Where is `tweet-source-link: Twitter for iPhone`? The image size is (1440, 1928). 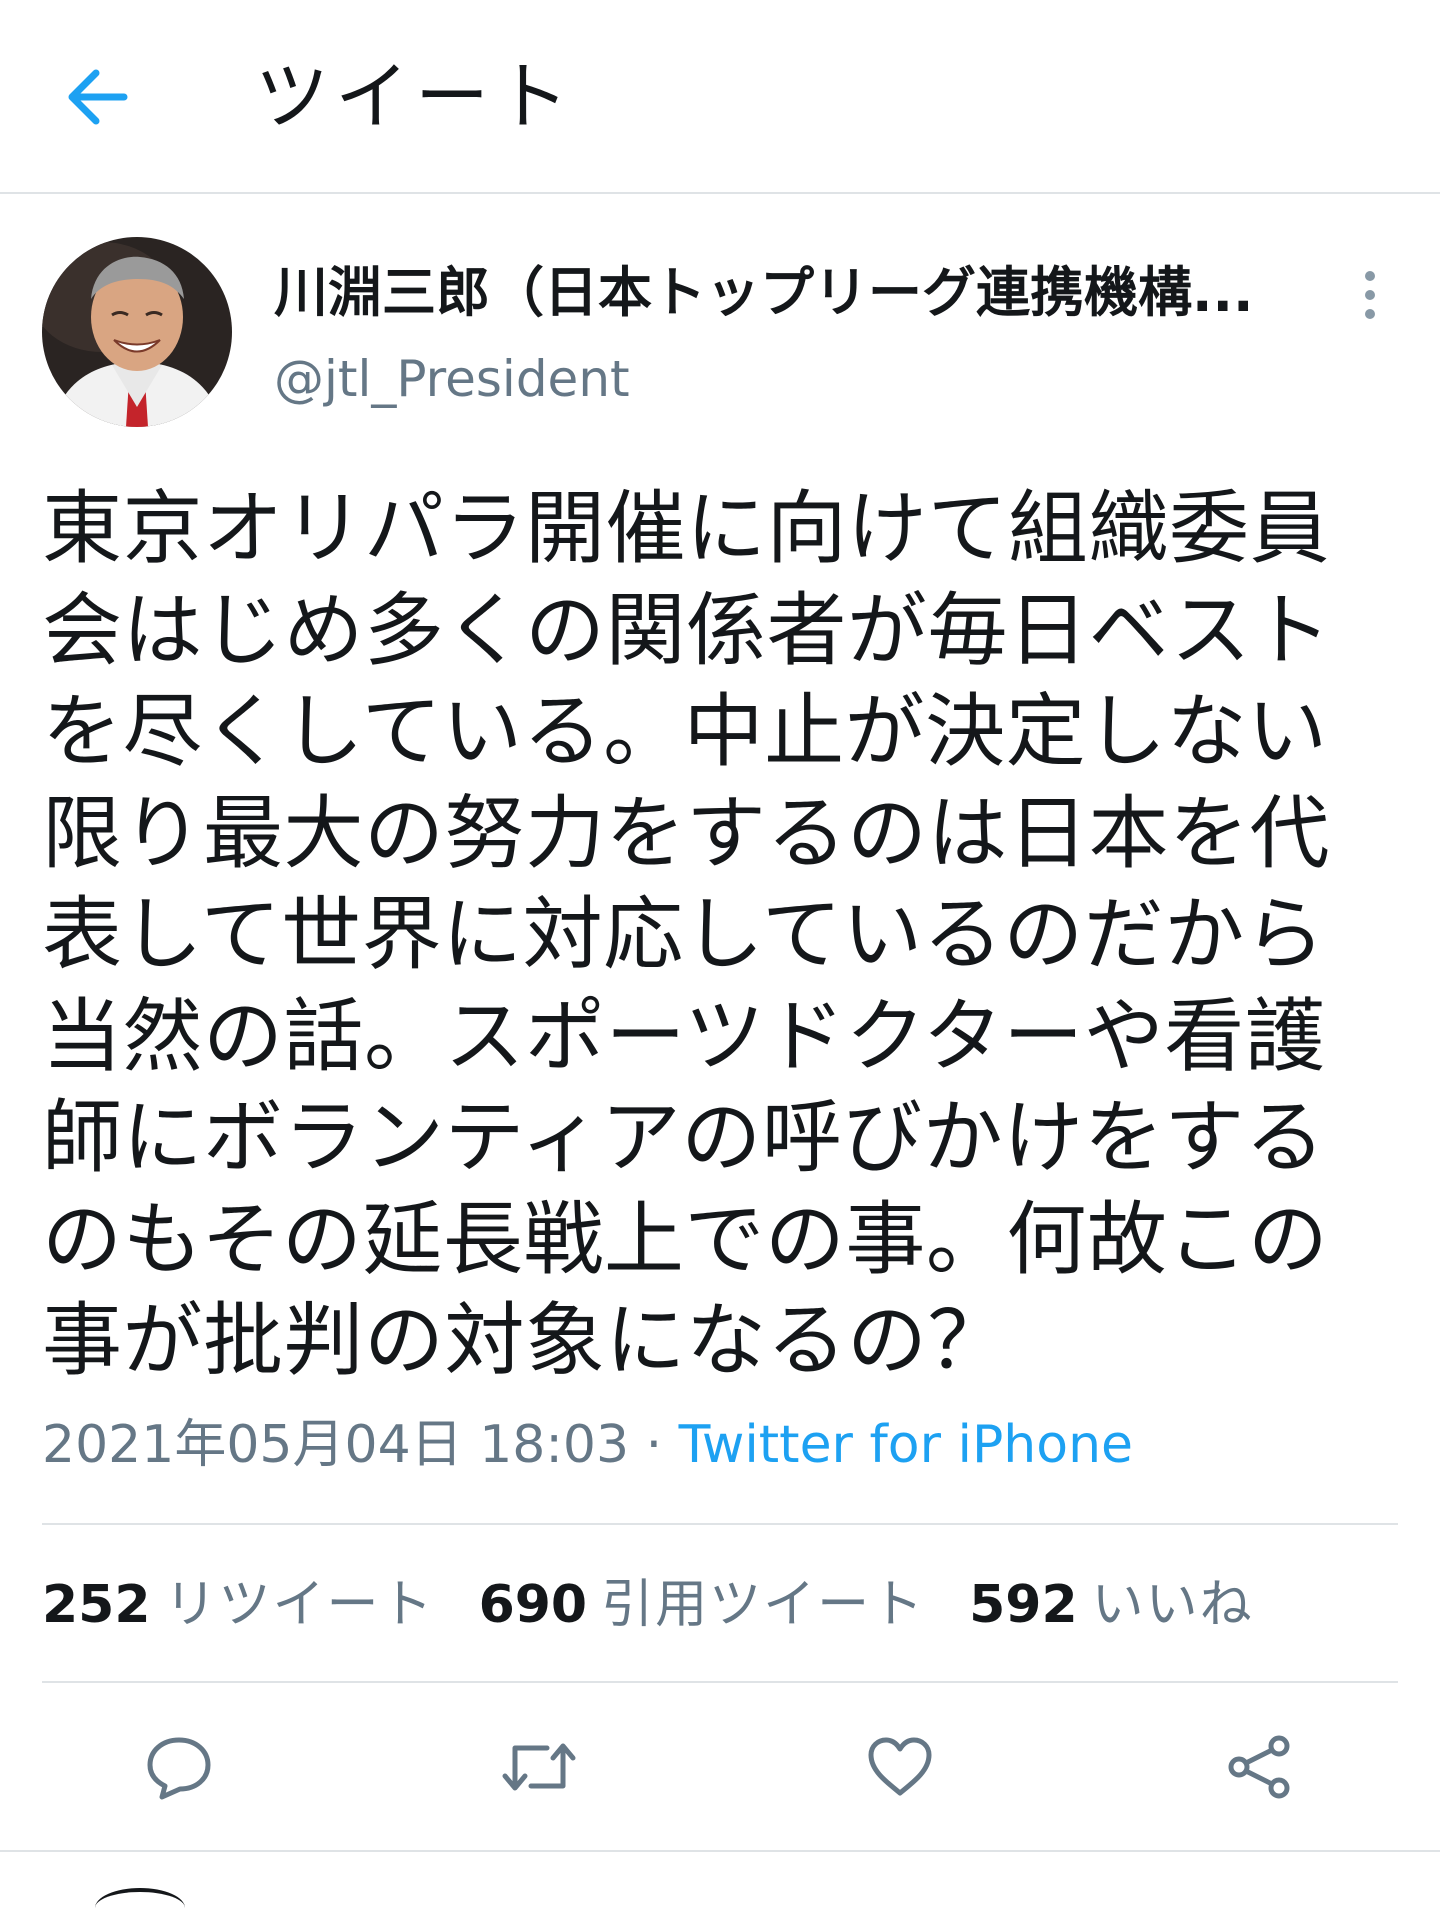
tweet-source-link: Twitter for iPhone is located at coordinates (906, 1445).